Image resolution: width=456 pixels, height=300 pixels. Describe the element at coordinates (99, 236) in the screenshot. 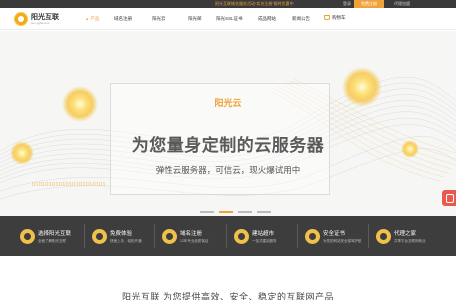

I see `free-icon` at that location.